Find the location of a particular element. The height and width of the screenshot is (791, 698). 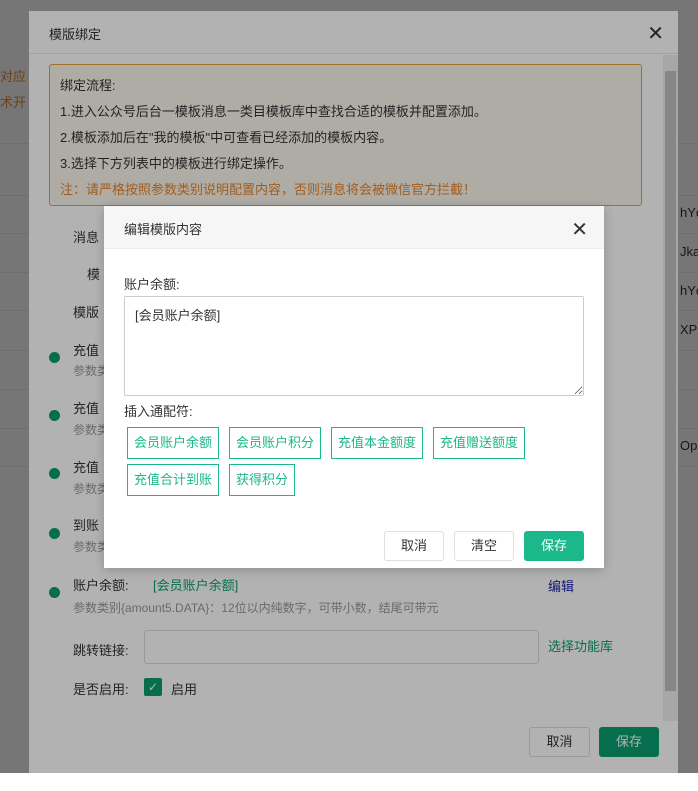

tag-button: 充值本金额度 is located at coordinates (377, 443).